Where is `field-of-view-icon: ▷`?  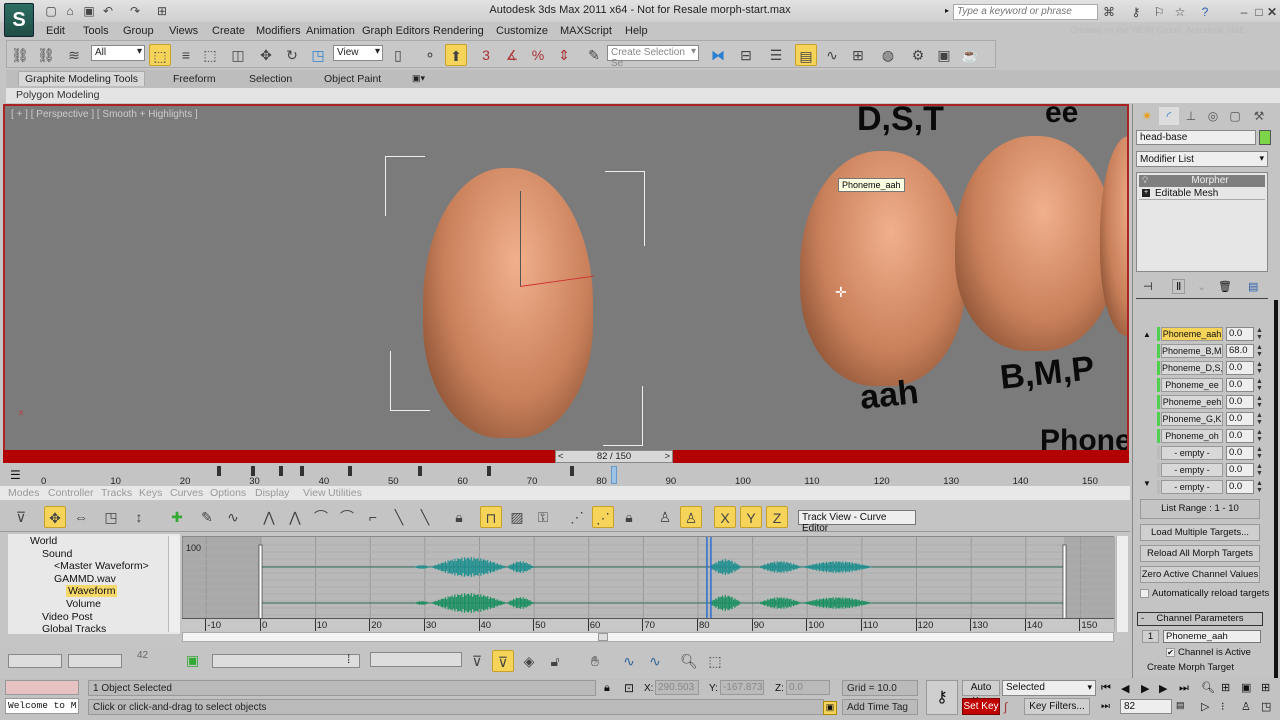 field-of-view-icon: ▷ is located at coordinates (1205, 706).